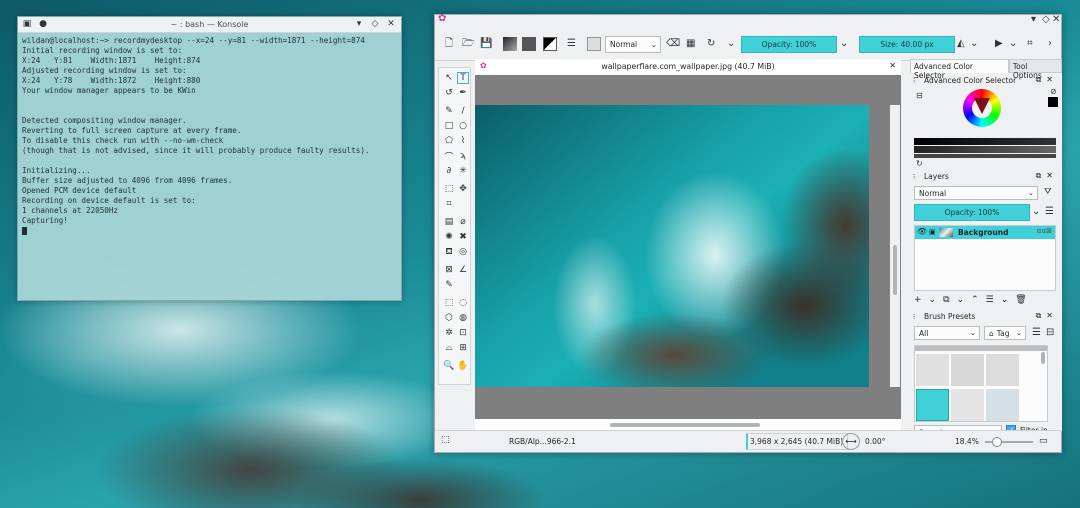 The height and width of the screenshot is (508, 1080). What do you see at coordinates (449, 111) in the screenshot?
I see `brush-tool-icon: ✎` at bounding box center [449, 111].